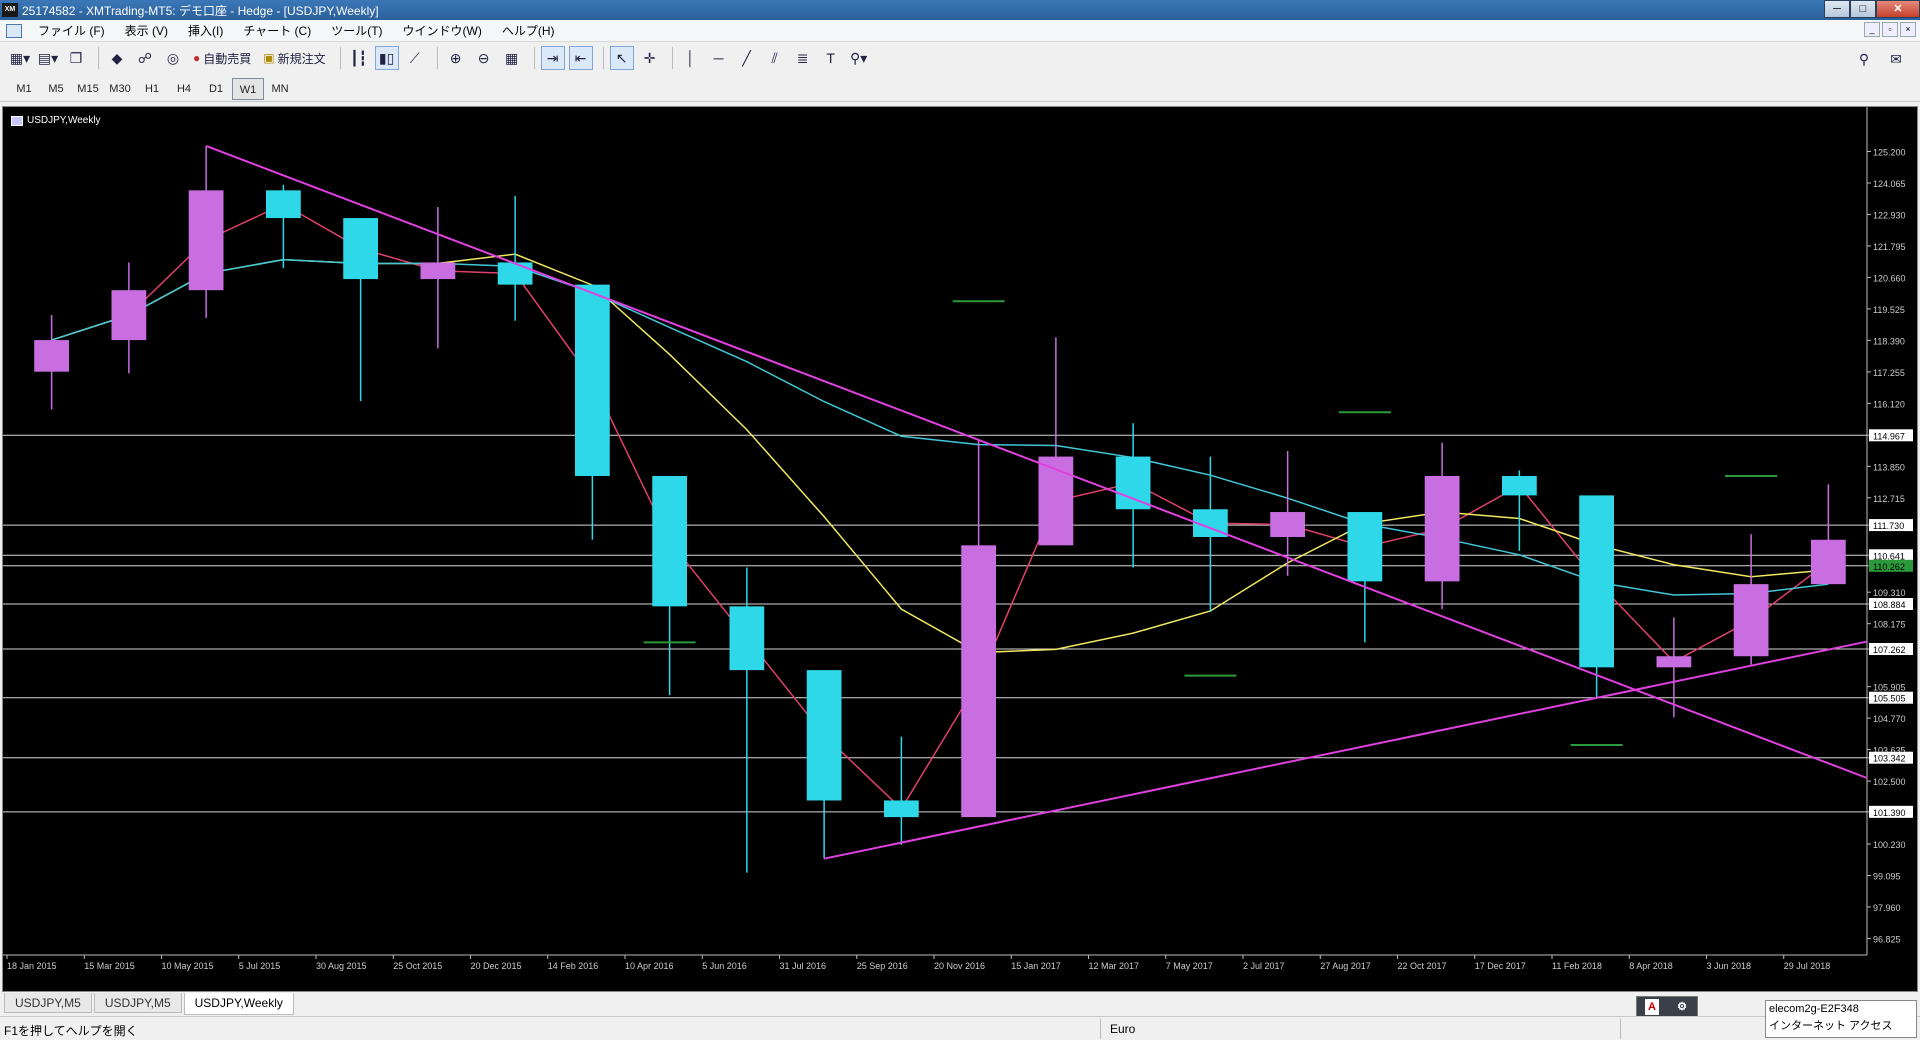 The height and width of the screenshot is (1040, 1920). Describe the element at coordinates (650, 58) in the screenshot. I see `crosshair-icon: ✛` at that location.